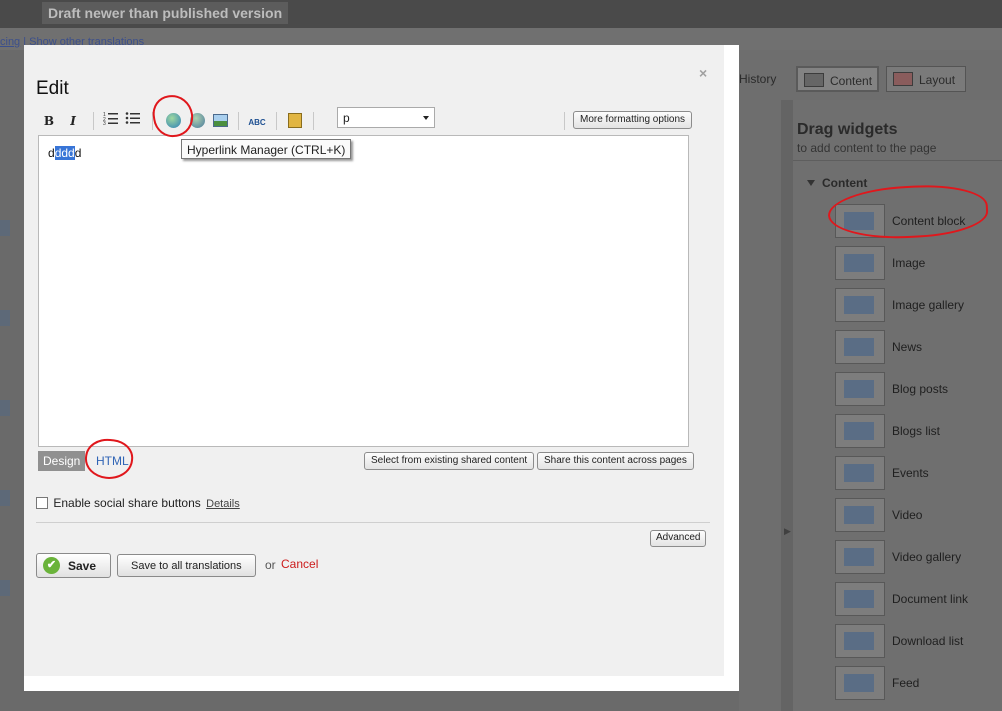 The height and width of the screenshot is (711, 1002). I want to click on save-button: ✔ Save, so click(73, 565).